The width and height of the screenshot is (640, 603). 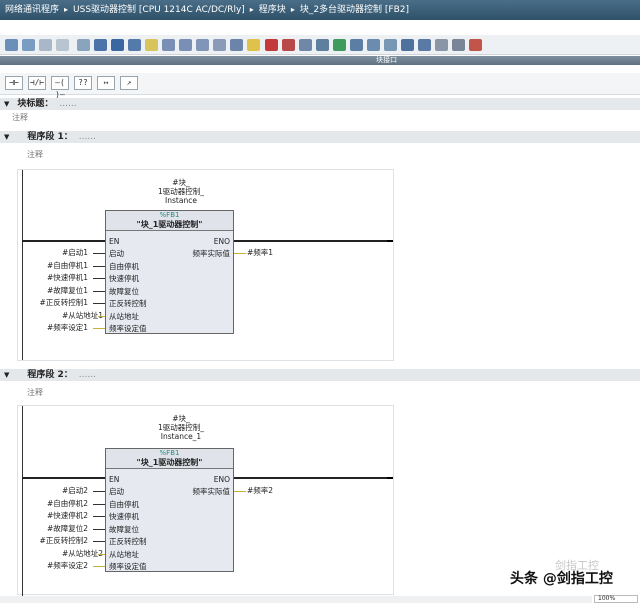 I want to click on breakpoint-icon, so click(x=271, y=45).